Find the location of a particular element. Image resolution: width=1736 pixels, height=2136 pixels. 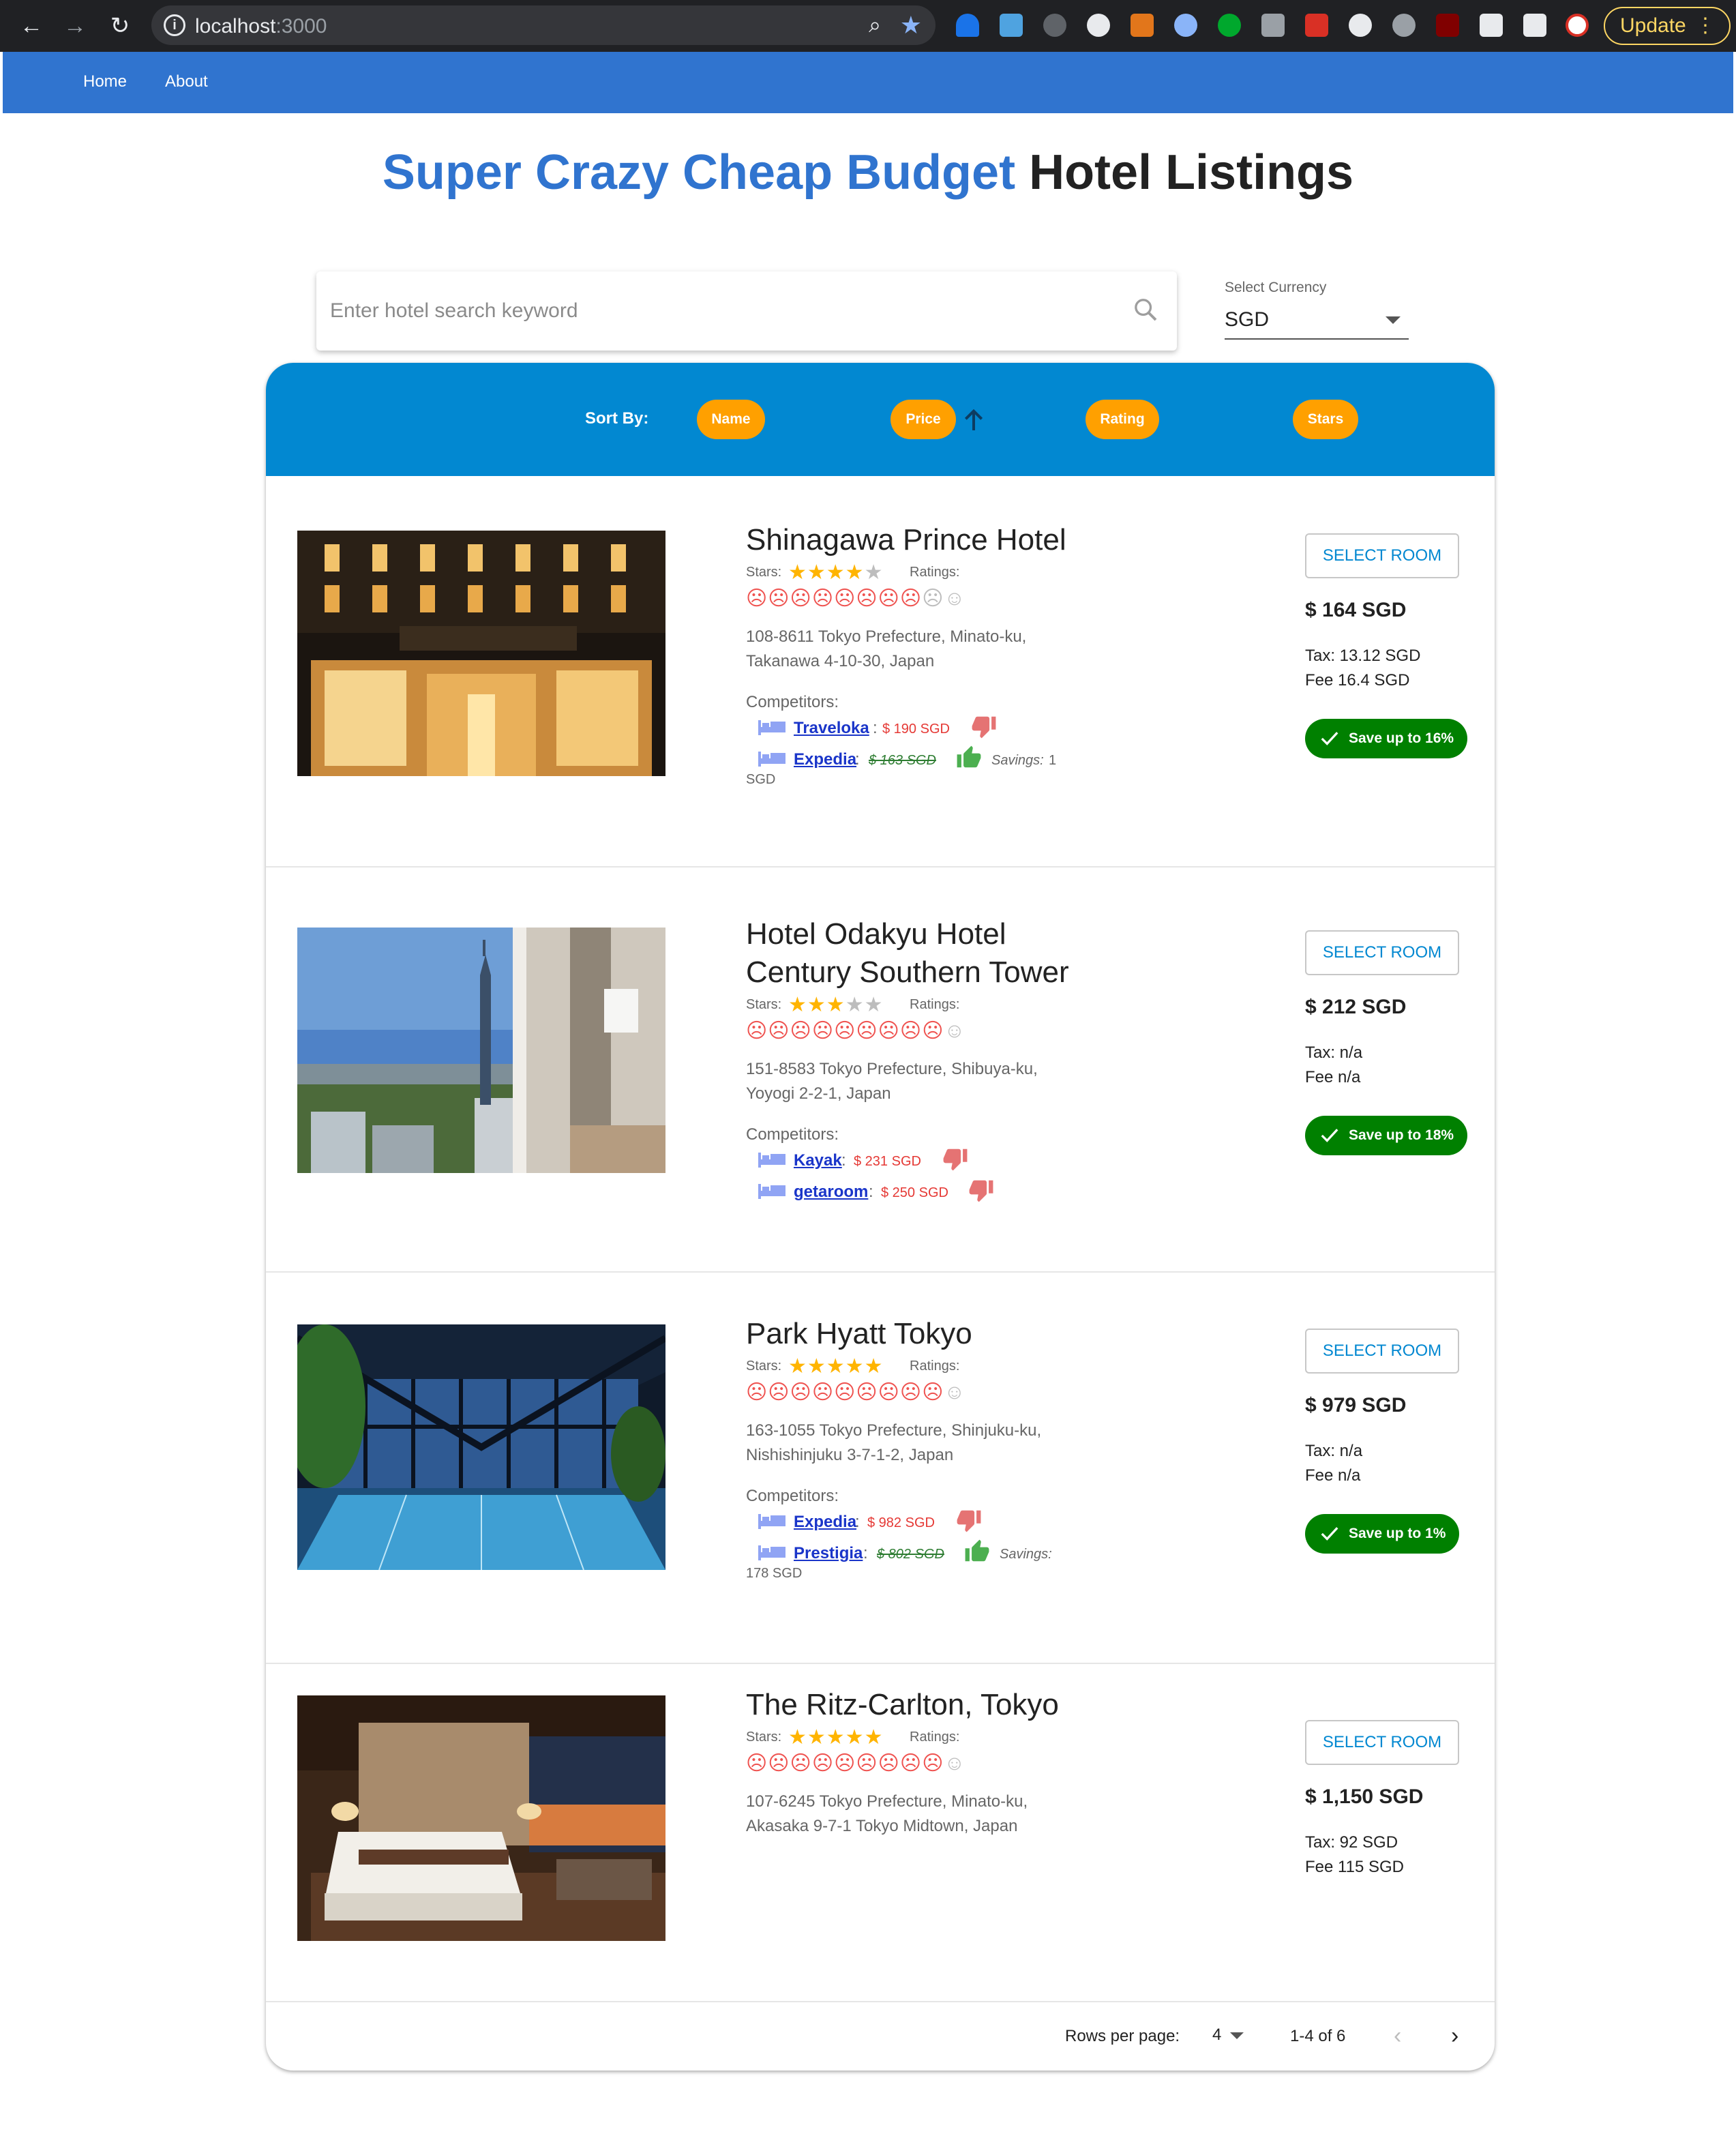

competitor-link: Kayak is located at coordinates (818, 1160).